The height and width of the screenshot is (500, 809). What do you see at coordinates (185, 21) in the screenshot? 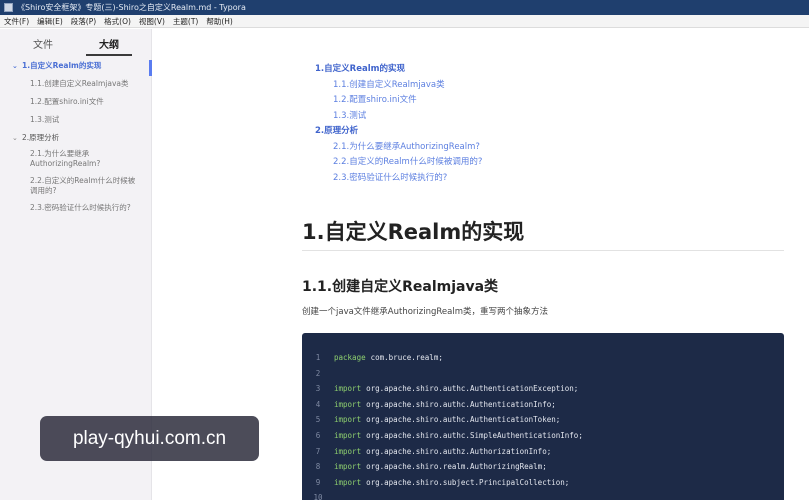
I see `menu-theme: 主题(T)` at bounding box center [185, 21].